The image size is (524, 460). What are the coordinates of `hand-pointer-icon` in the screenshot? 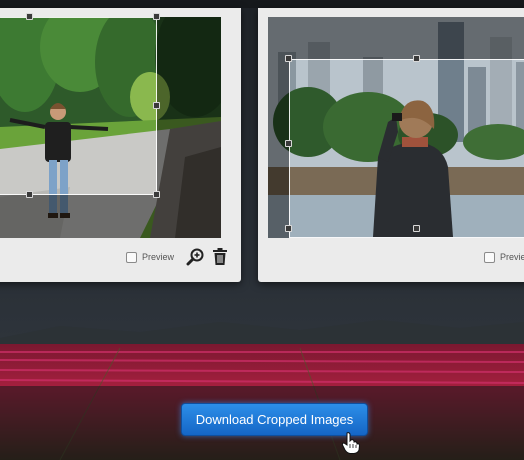 It's located at (351, 443).